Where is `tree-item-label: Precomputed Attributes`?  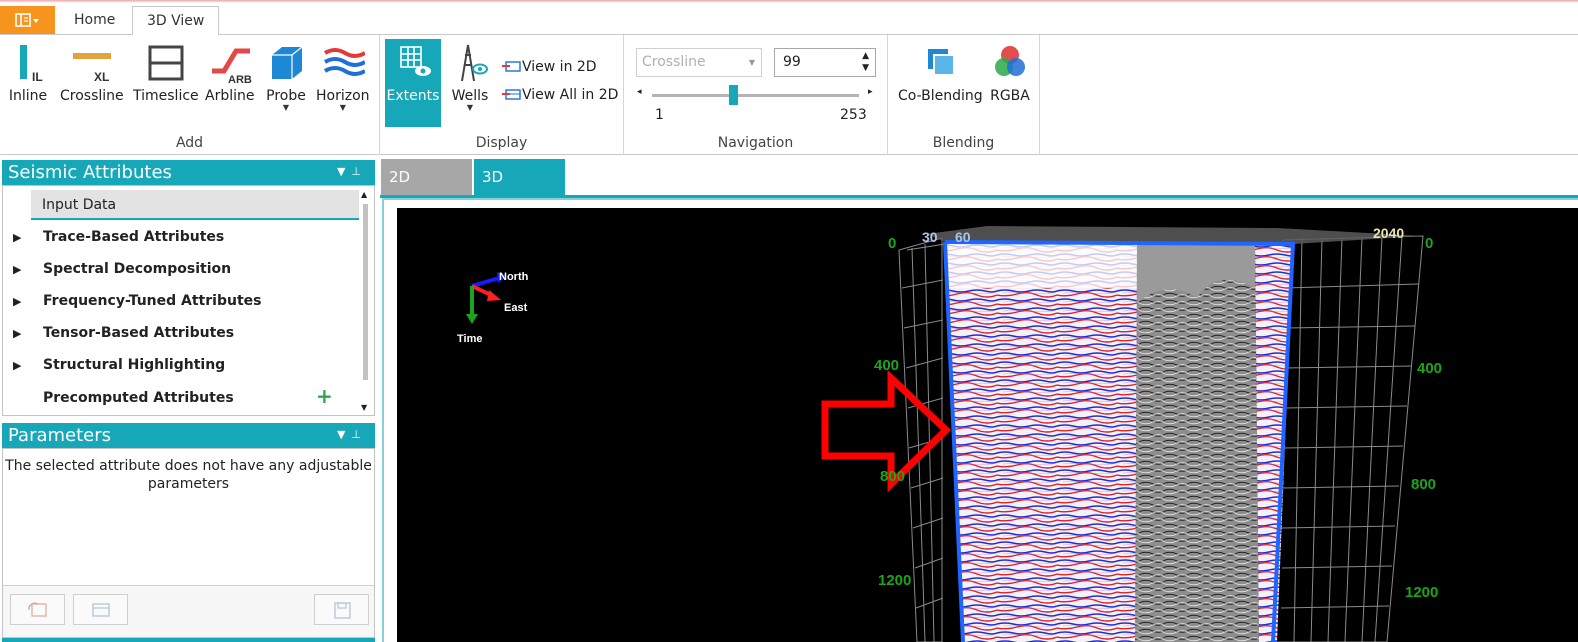 tree-item-label: Precomputed Attributes is located at coordinates (138, 398).